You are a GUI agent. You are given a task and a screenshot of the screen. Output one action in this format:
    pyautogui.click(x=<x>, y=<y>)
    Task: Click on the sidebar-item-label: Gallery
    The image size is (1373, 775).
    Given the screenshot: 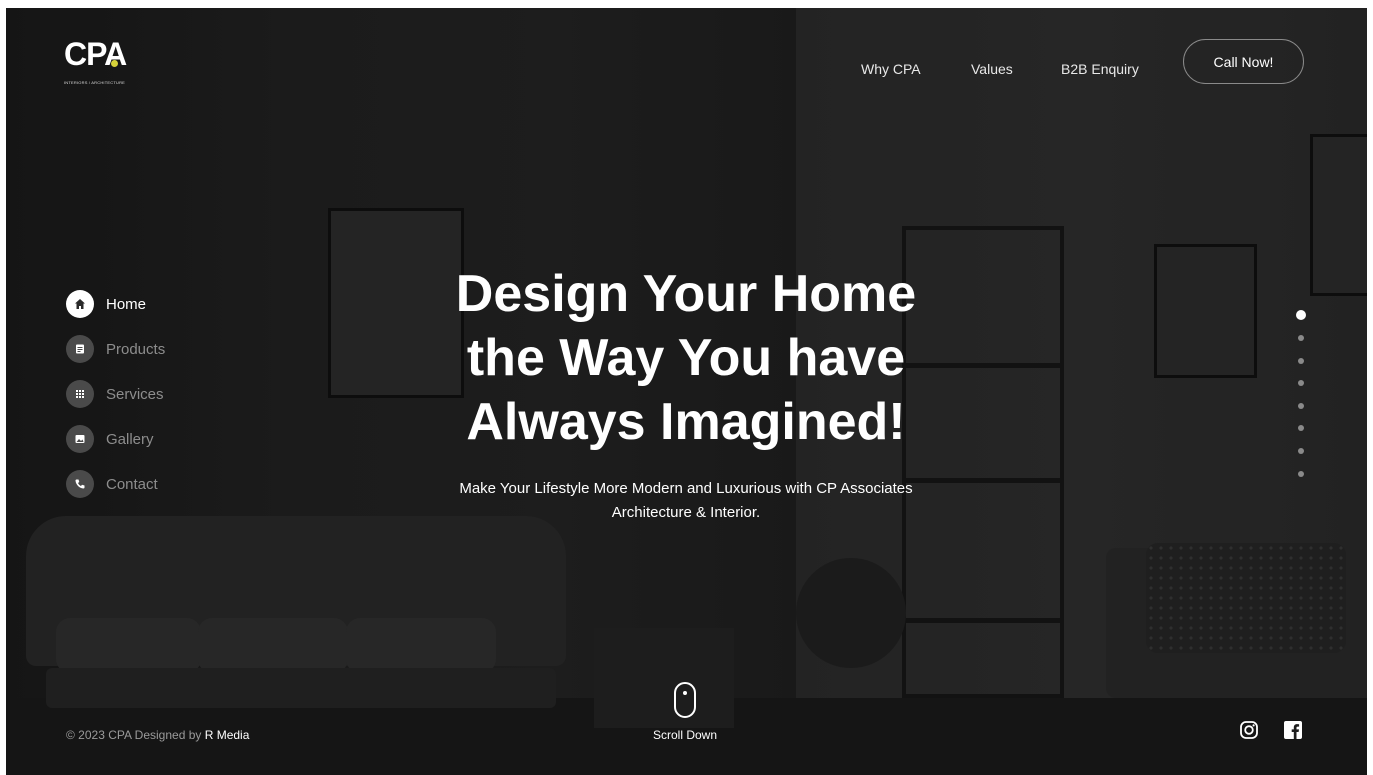 What is the action you would take?
    pyautogui.click(x=130, y=439)
    